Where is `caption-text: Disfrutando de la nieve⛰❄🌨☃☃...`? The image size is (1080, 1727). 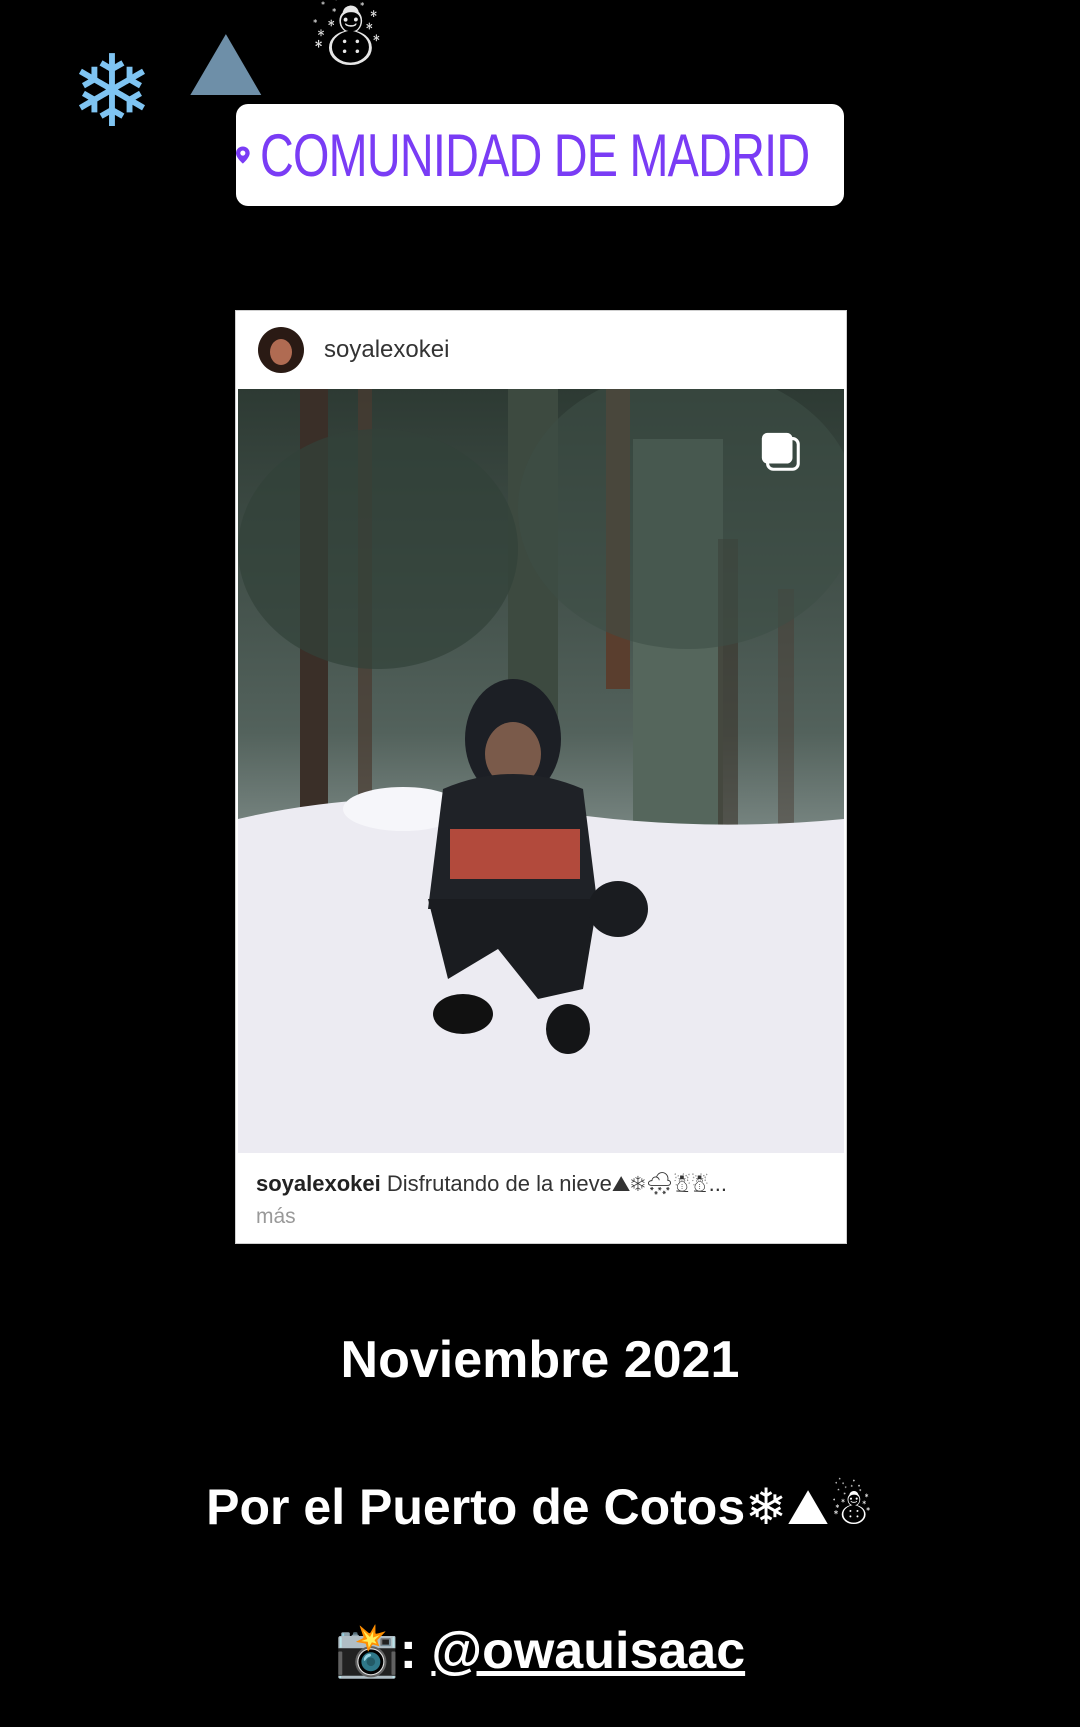
caption-text: Disfrutando de la nieve⛰❄🌨☃☃... is located at coordinates (556, 1183).